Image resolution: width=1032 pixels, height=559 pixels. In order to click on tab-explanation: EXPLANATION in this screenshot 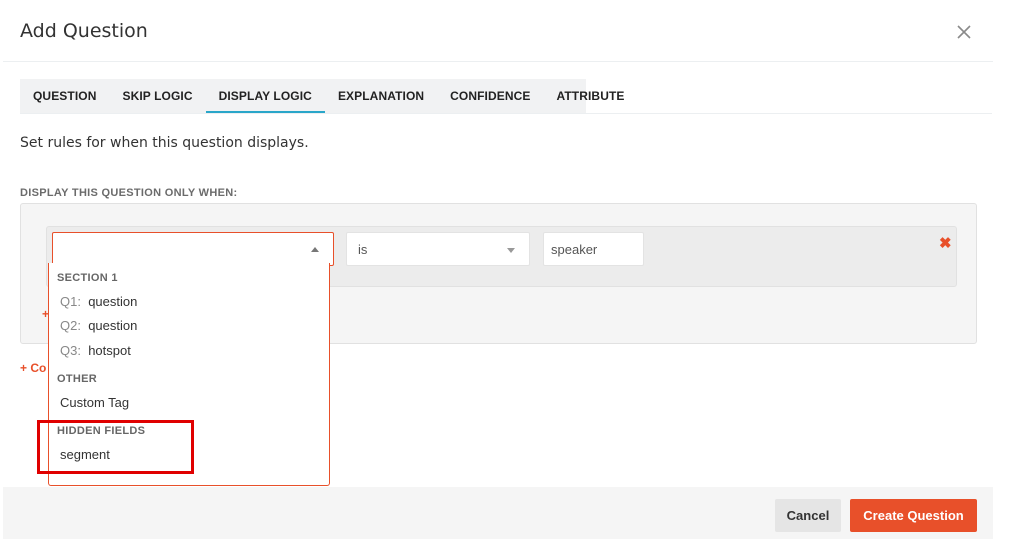, I will do `click(381, 96)`.